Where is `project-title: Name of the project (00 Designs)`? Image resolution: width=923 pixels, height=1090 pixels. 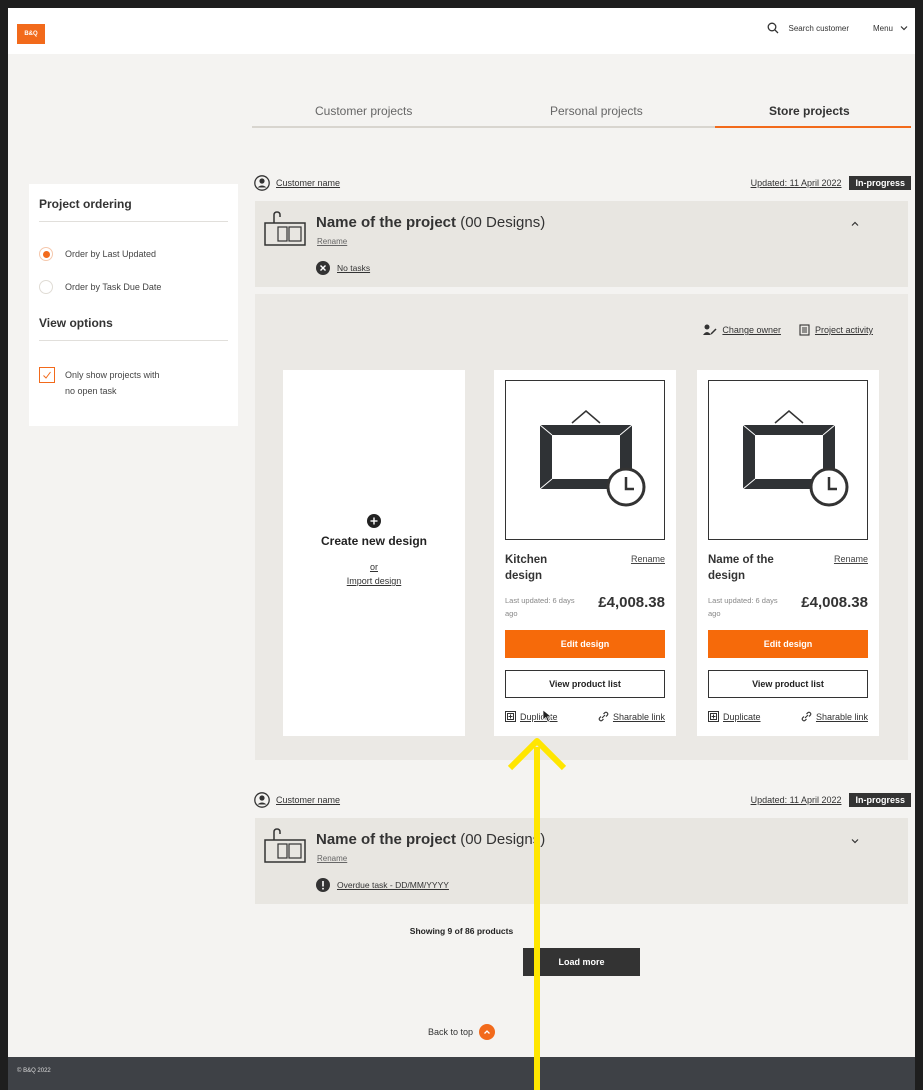
project-title: Name of the project (00 Designs) is located at coordinates (430, 839).